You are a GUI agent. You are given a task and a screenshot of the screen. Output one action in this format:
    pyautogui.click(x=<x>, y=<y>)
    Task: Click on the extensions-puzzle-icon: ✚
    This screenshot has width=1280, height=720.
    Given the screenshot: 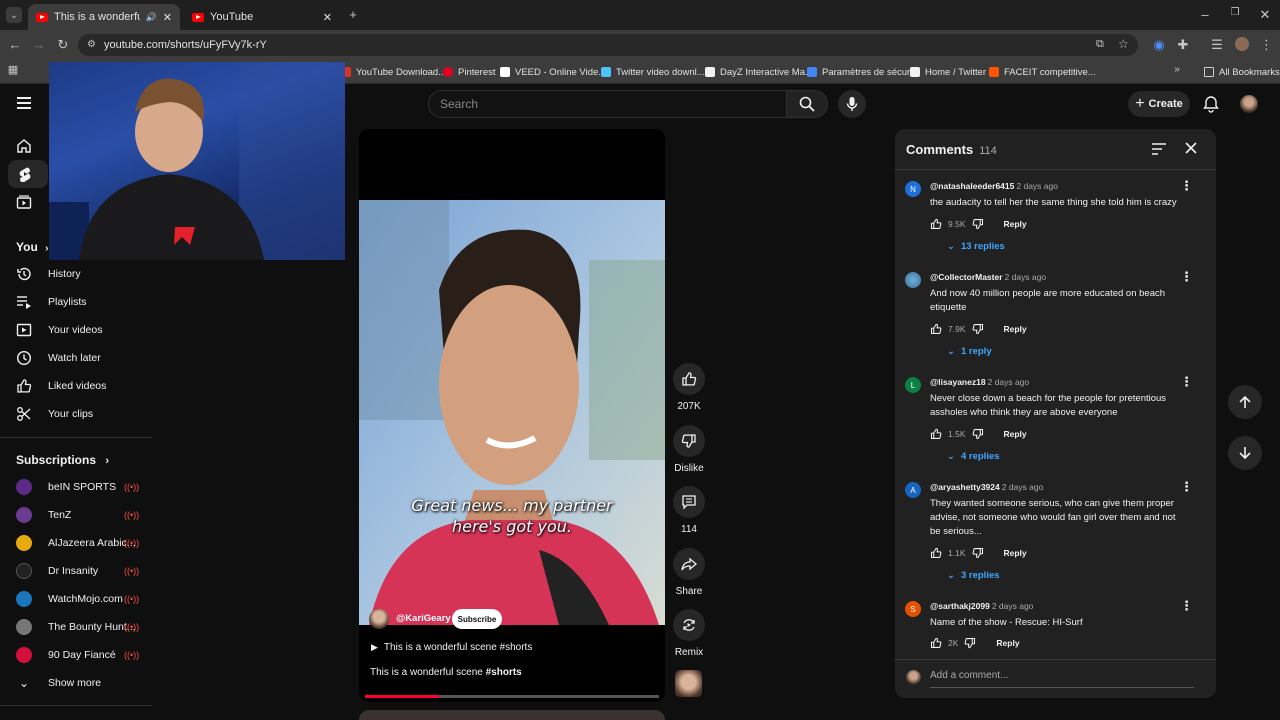 What is the action you would take?
    pyautogui.click(x=1183, y=44)
    